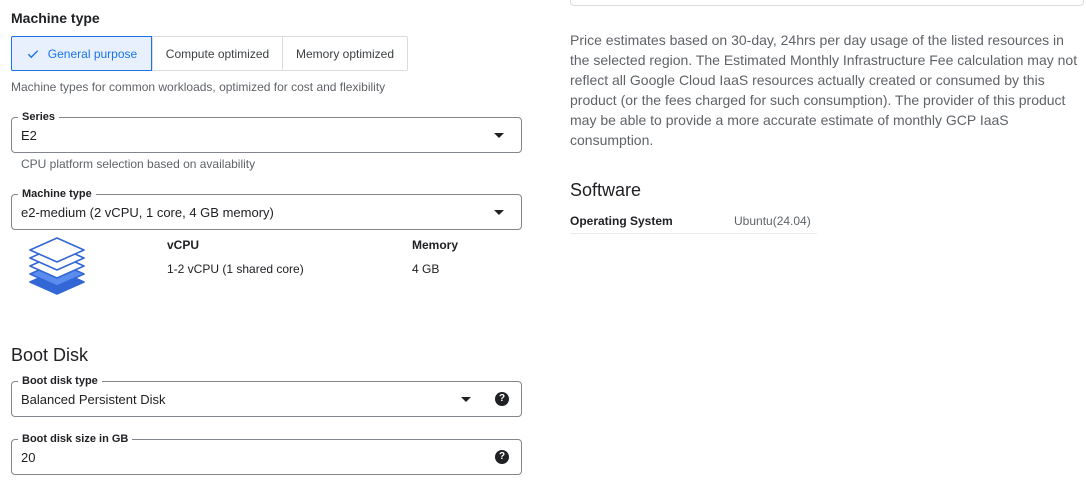  What do you see at coordinates (57, 266) in the screenshot?
I see `layers-stack-icon` at bounding box center [57, 266].